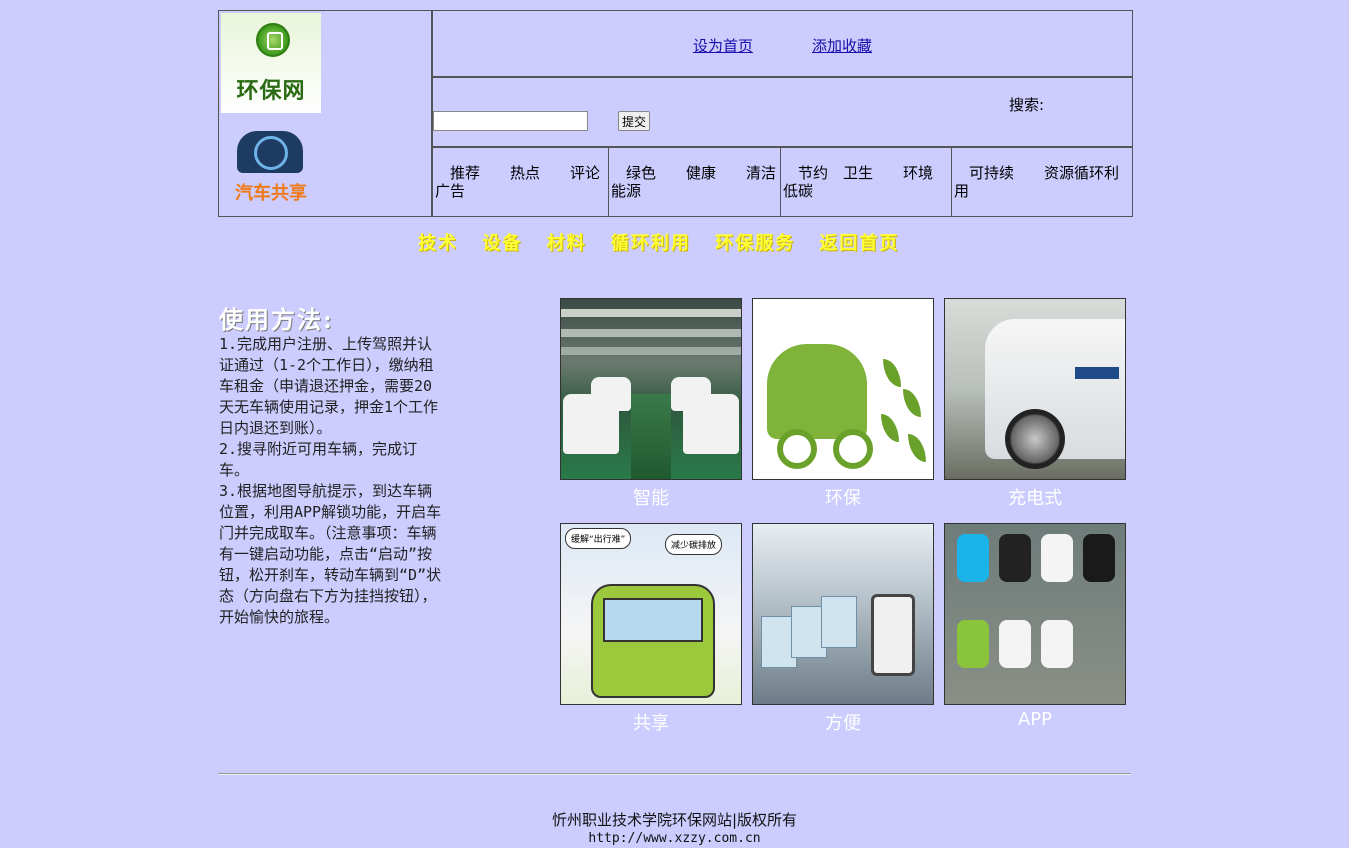 This screenshot has height=848, width=1349. What do you see at coordinates (674, 820) in the screenshot?
I see `footer-copyright: 忻州职业技术学院环保网站|版权所有` at bounding box center [674, 820].